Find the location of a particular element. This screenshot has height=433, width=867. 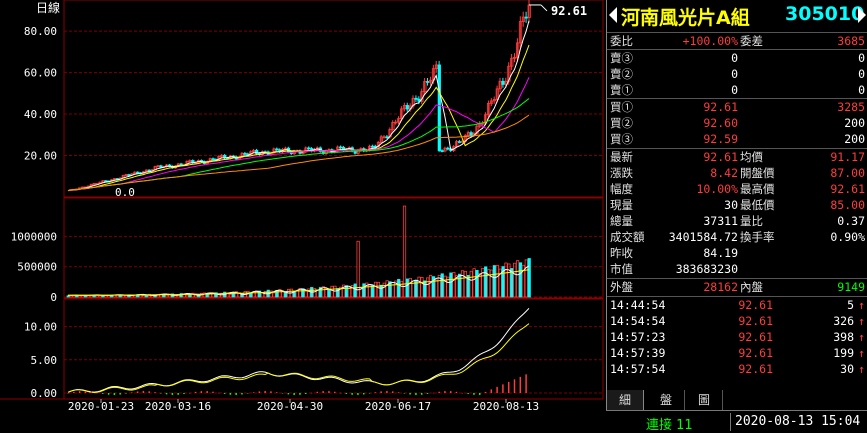

price-tick-label: 80.00 is located at coordinates (40, 31).